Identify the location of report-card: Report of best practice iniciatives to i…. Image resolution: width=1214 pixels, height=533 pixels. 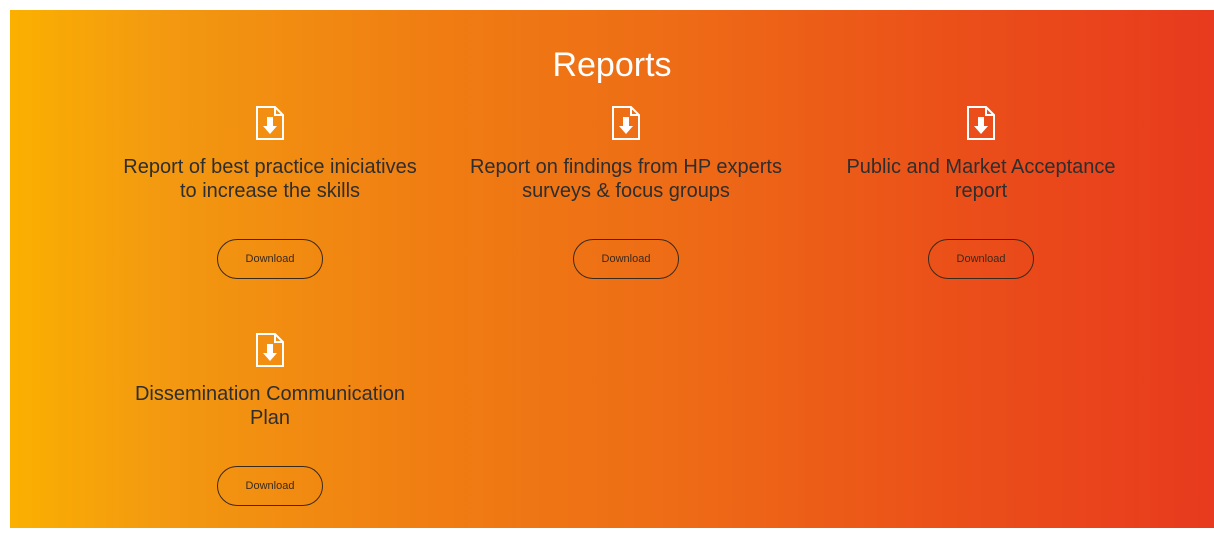
(270, 206).